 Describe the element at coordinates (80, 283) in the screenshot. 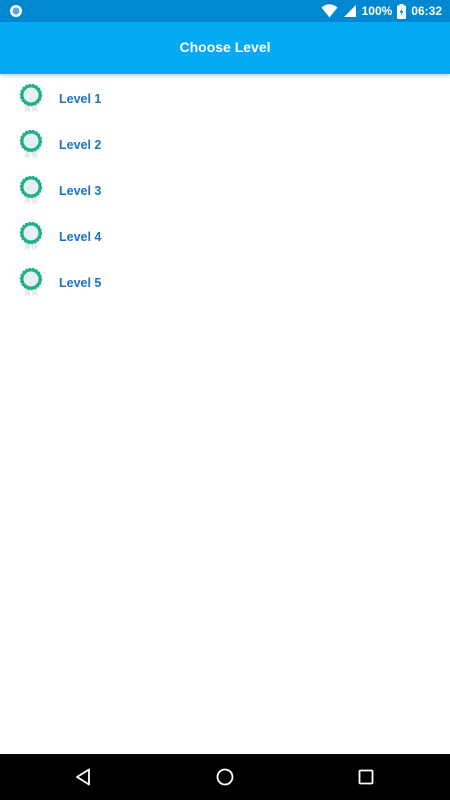

I see `level-label: Level 5` at that location.